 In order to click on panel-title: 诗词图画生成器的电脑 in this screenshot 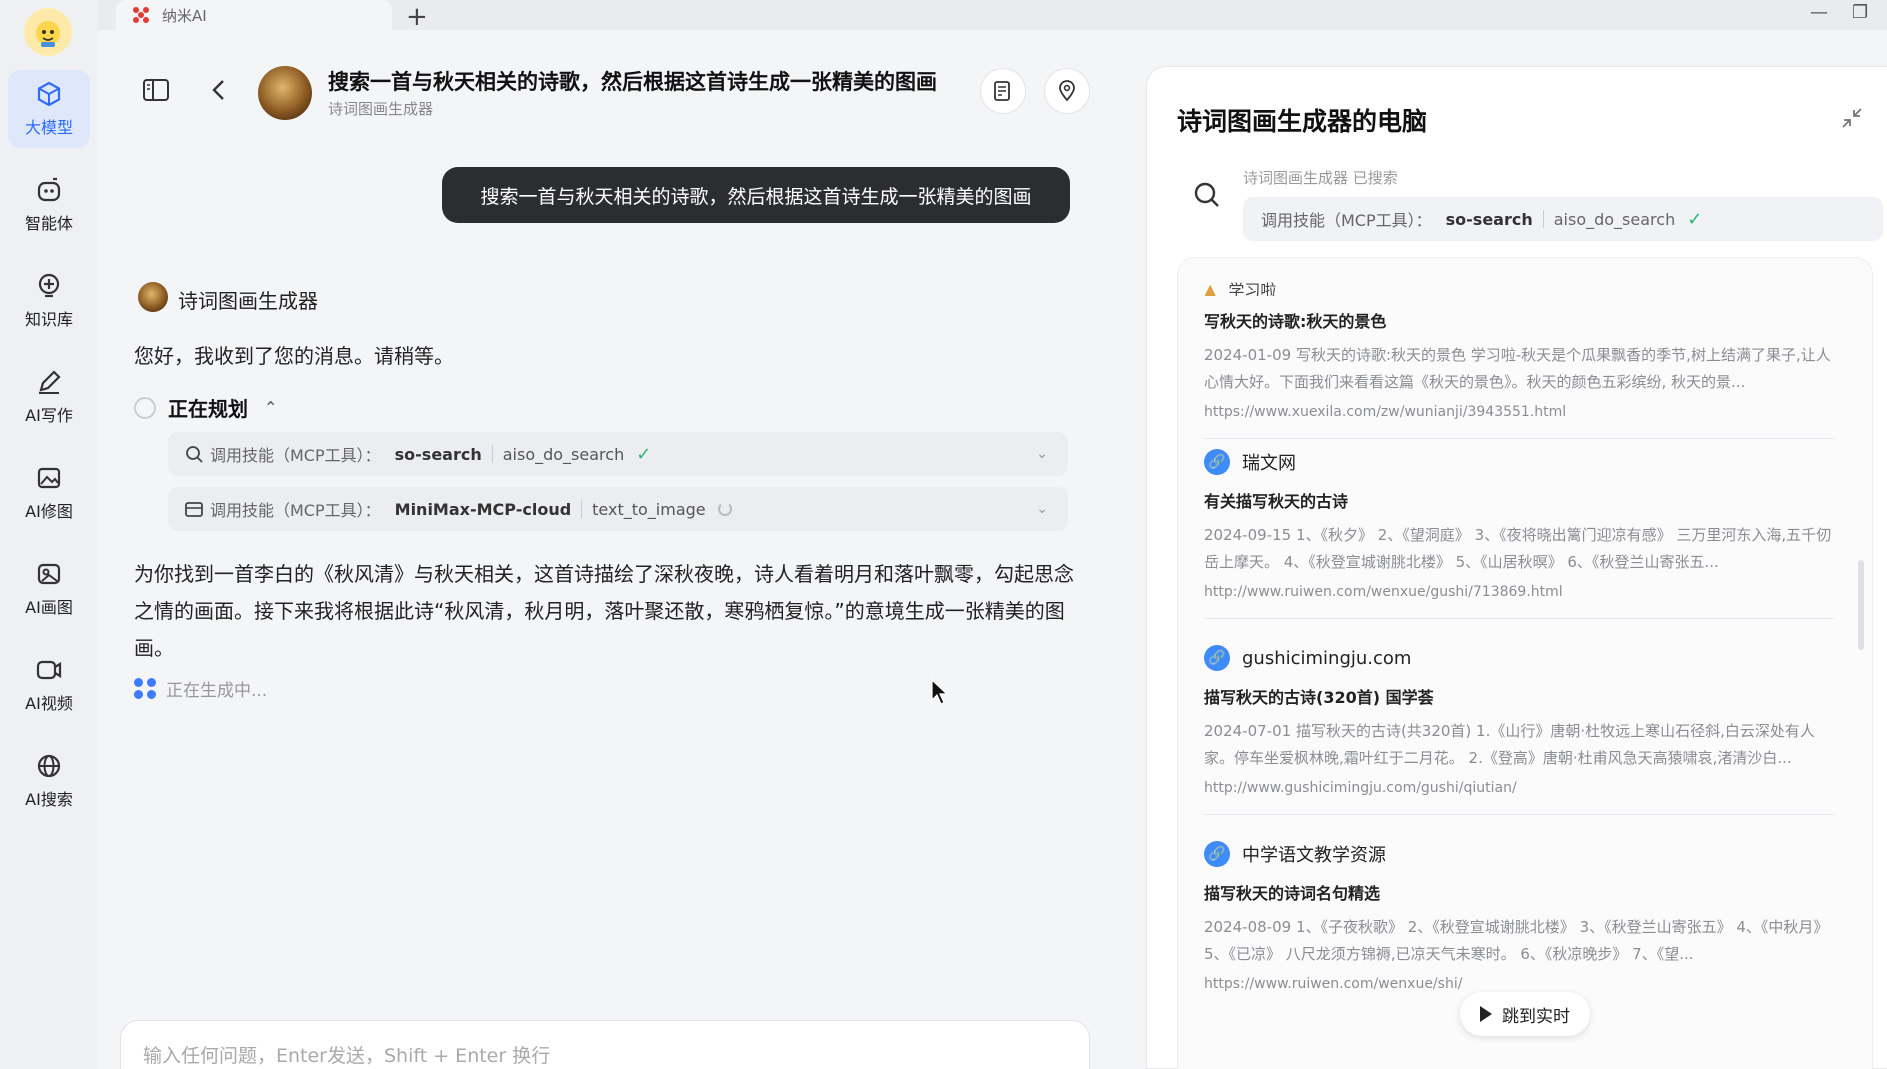, I will do `click(1302, 121)`.